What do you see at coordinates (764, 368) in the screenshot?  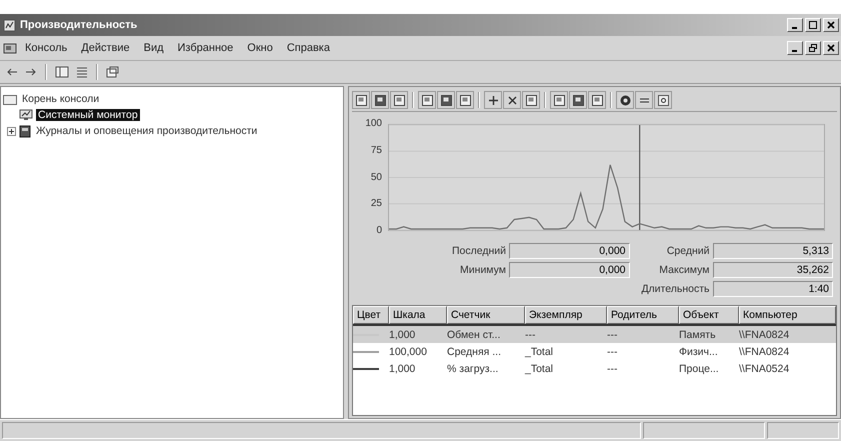 I see `table-cell: \\FNA0524` at bounding box center [764, 368].